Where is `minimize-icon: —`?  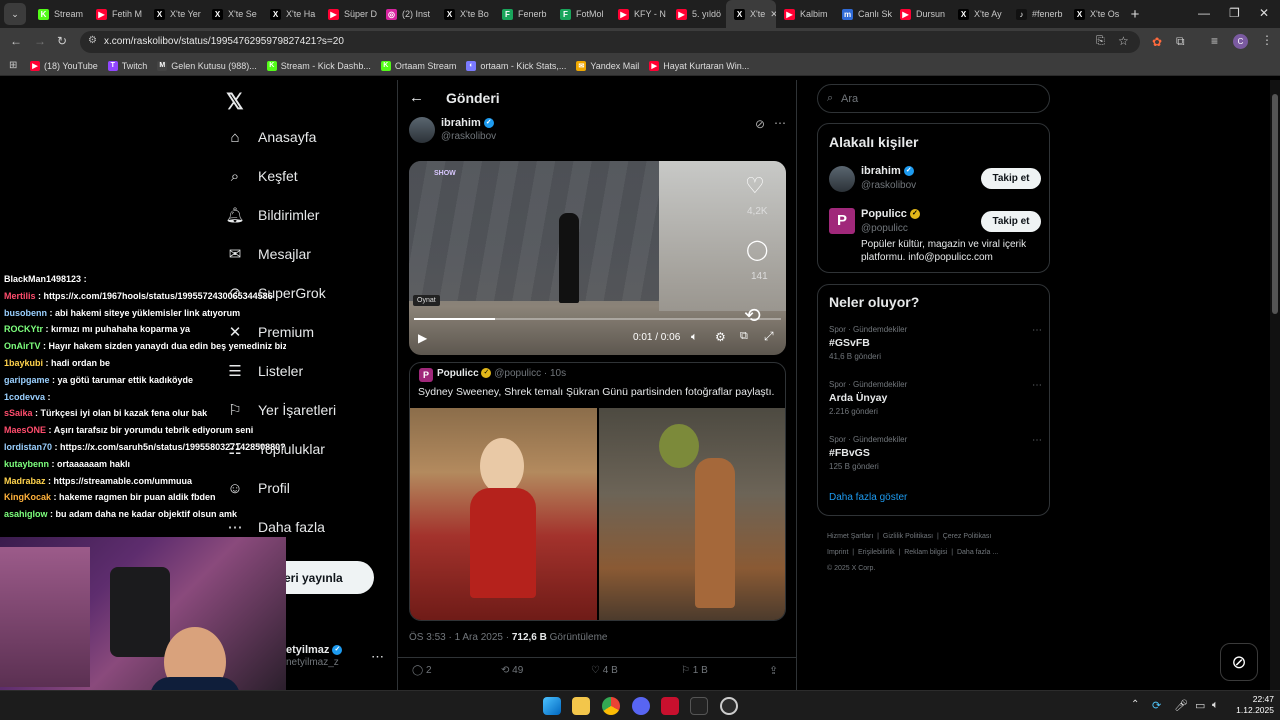 minimize-icon: — is located at coordinates (1204, 13).